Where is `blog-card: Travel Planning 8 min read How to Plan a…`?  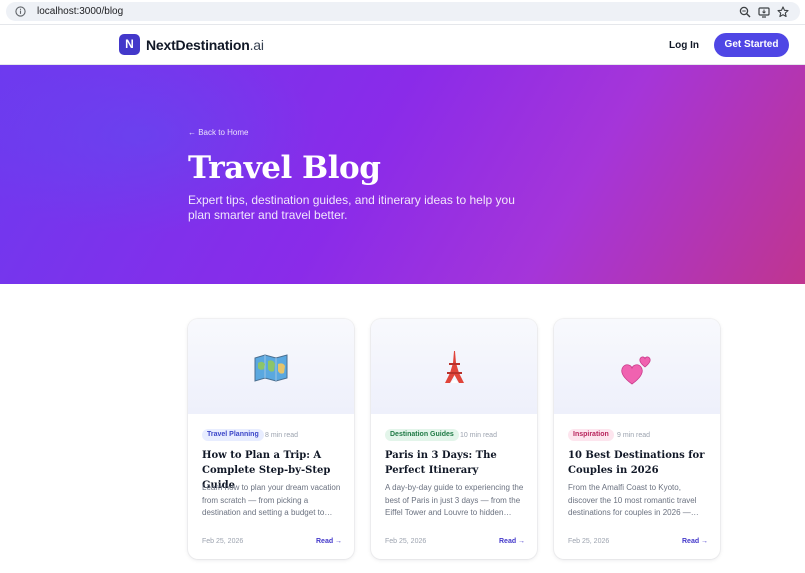
blog-card: Travel Planning 8 min read How to Plan a… is located at coordinates (271, 439).